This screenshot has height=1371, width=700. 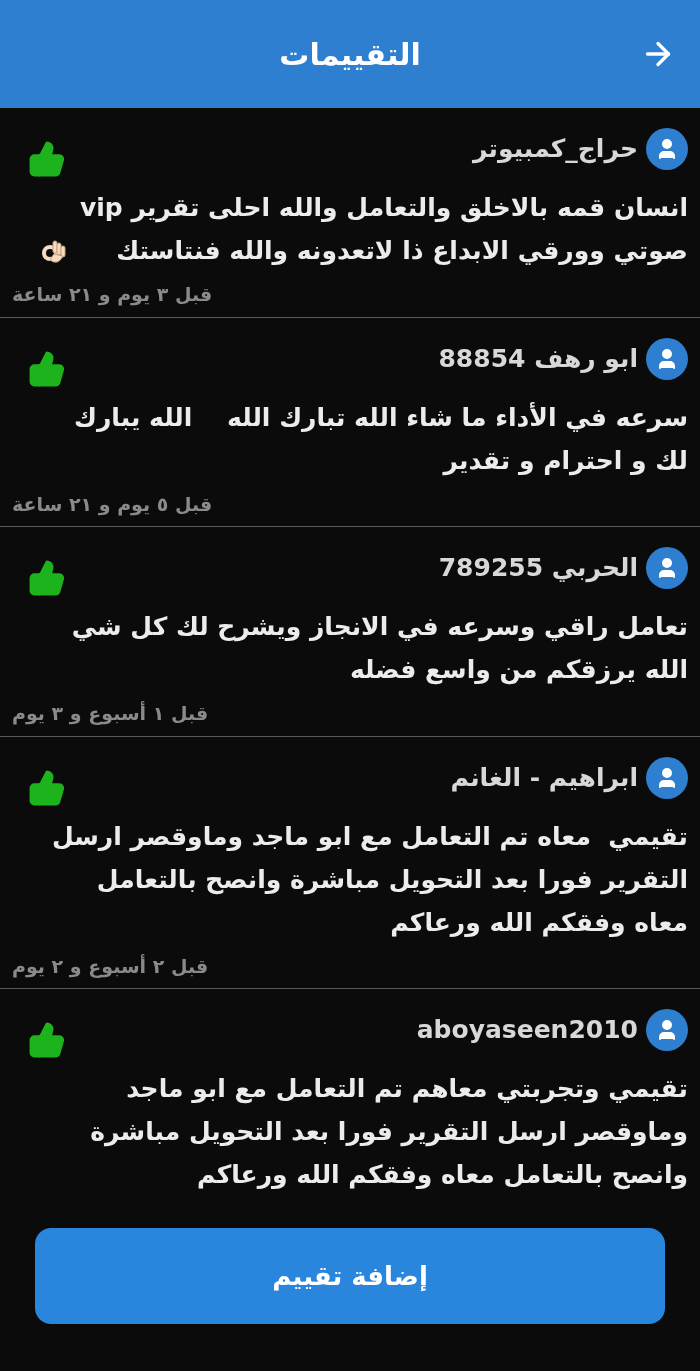 I want to click on review-text: تقيمي معاه تم التعامل مع ابو ماجد وماوقصر ارسل التقرير فورا بعد التحويل مباشرة وانصح بالتعامل معاه وفقكم الله ورعاكم, so click(x=369, y=879).